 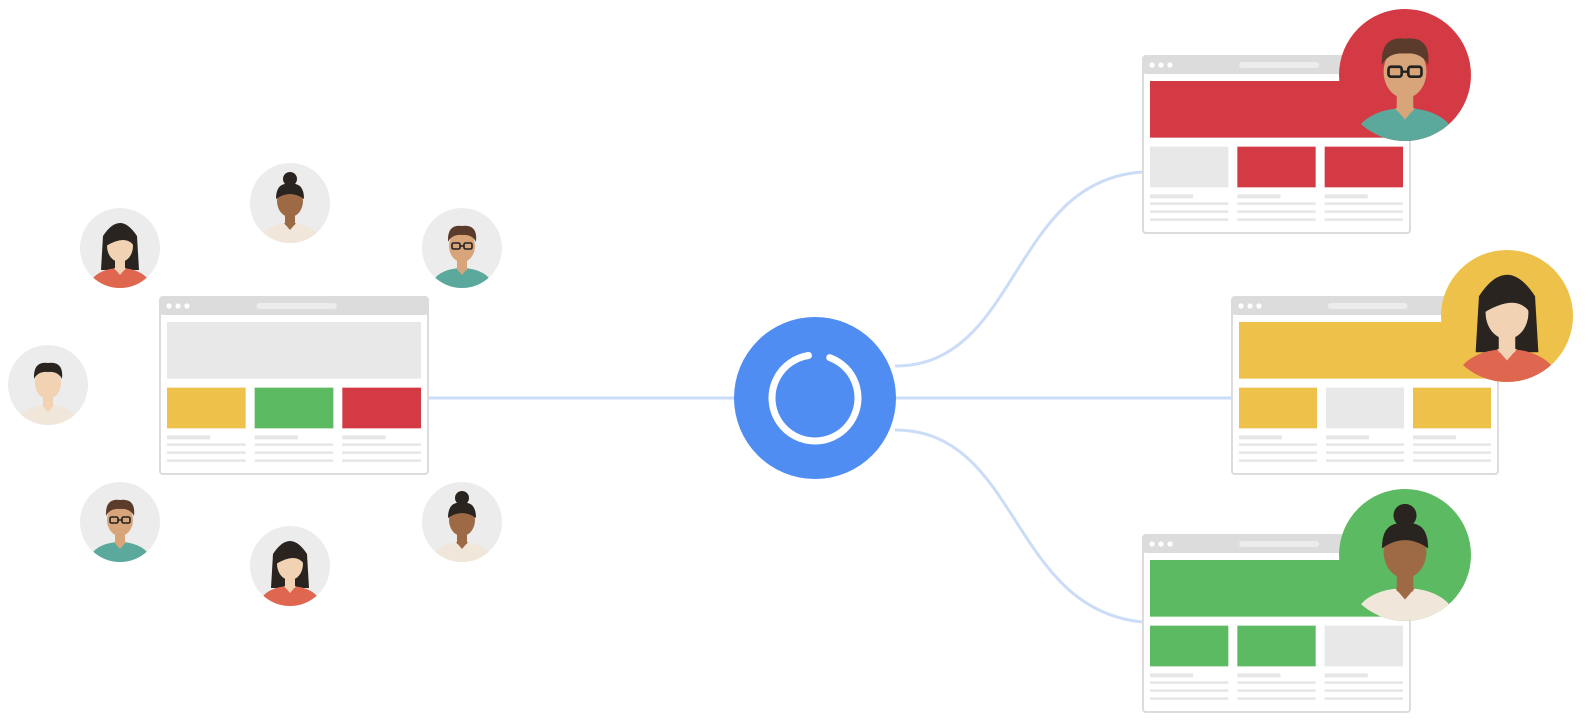 I want to click on hero-banner, so click(x=294, y=350).